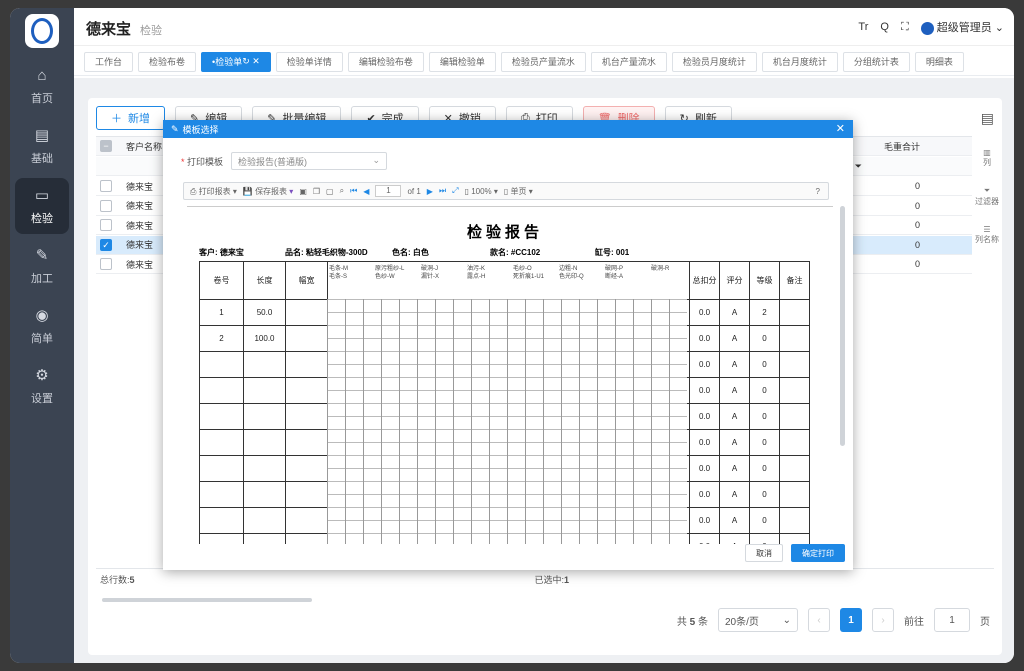  What do you see at coordinates (818, 191) in the screenshot?
I see `help-icon: ?` at bounding box center [818, 191].